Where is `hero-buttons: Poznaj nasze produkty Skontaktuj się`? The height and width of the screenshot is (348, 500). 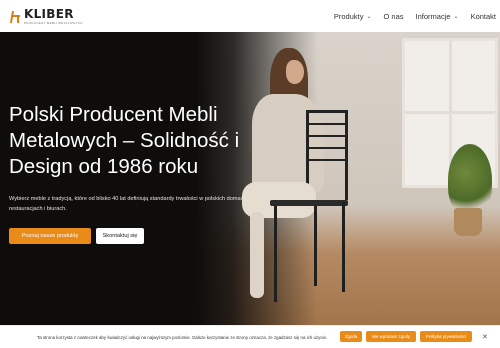
hero-buttons: Poznaj nasze produkty Skontaktuj się is located at coordinates (134, 236).